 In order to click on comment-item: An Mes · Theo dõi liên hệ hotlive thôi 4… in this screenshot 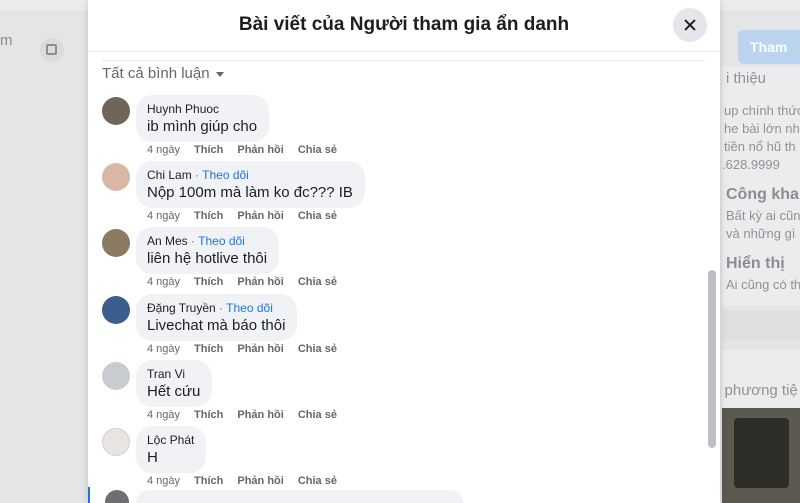, I will do `click(392, 261)`.